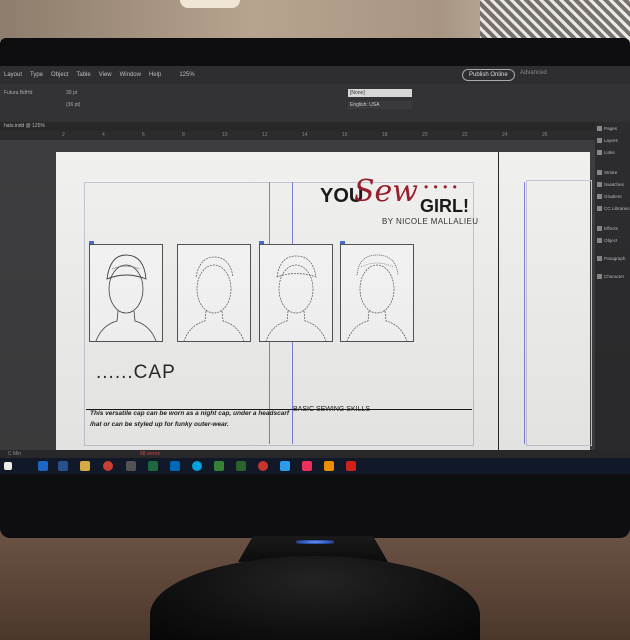 This screenshot has height=640, width=630. I want to click on panel-character: Character, so click(610, 276).